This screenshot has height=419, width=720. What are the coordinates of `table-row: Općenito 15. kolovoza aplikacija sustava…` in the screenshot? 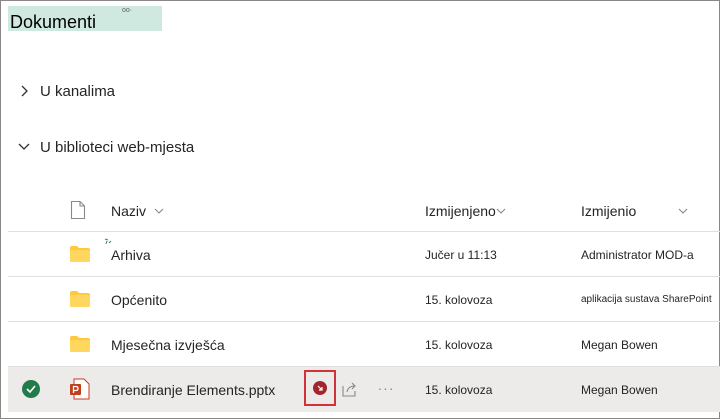 It's located at (364, 299).